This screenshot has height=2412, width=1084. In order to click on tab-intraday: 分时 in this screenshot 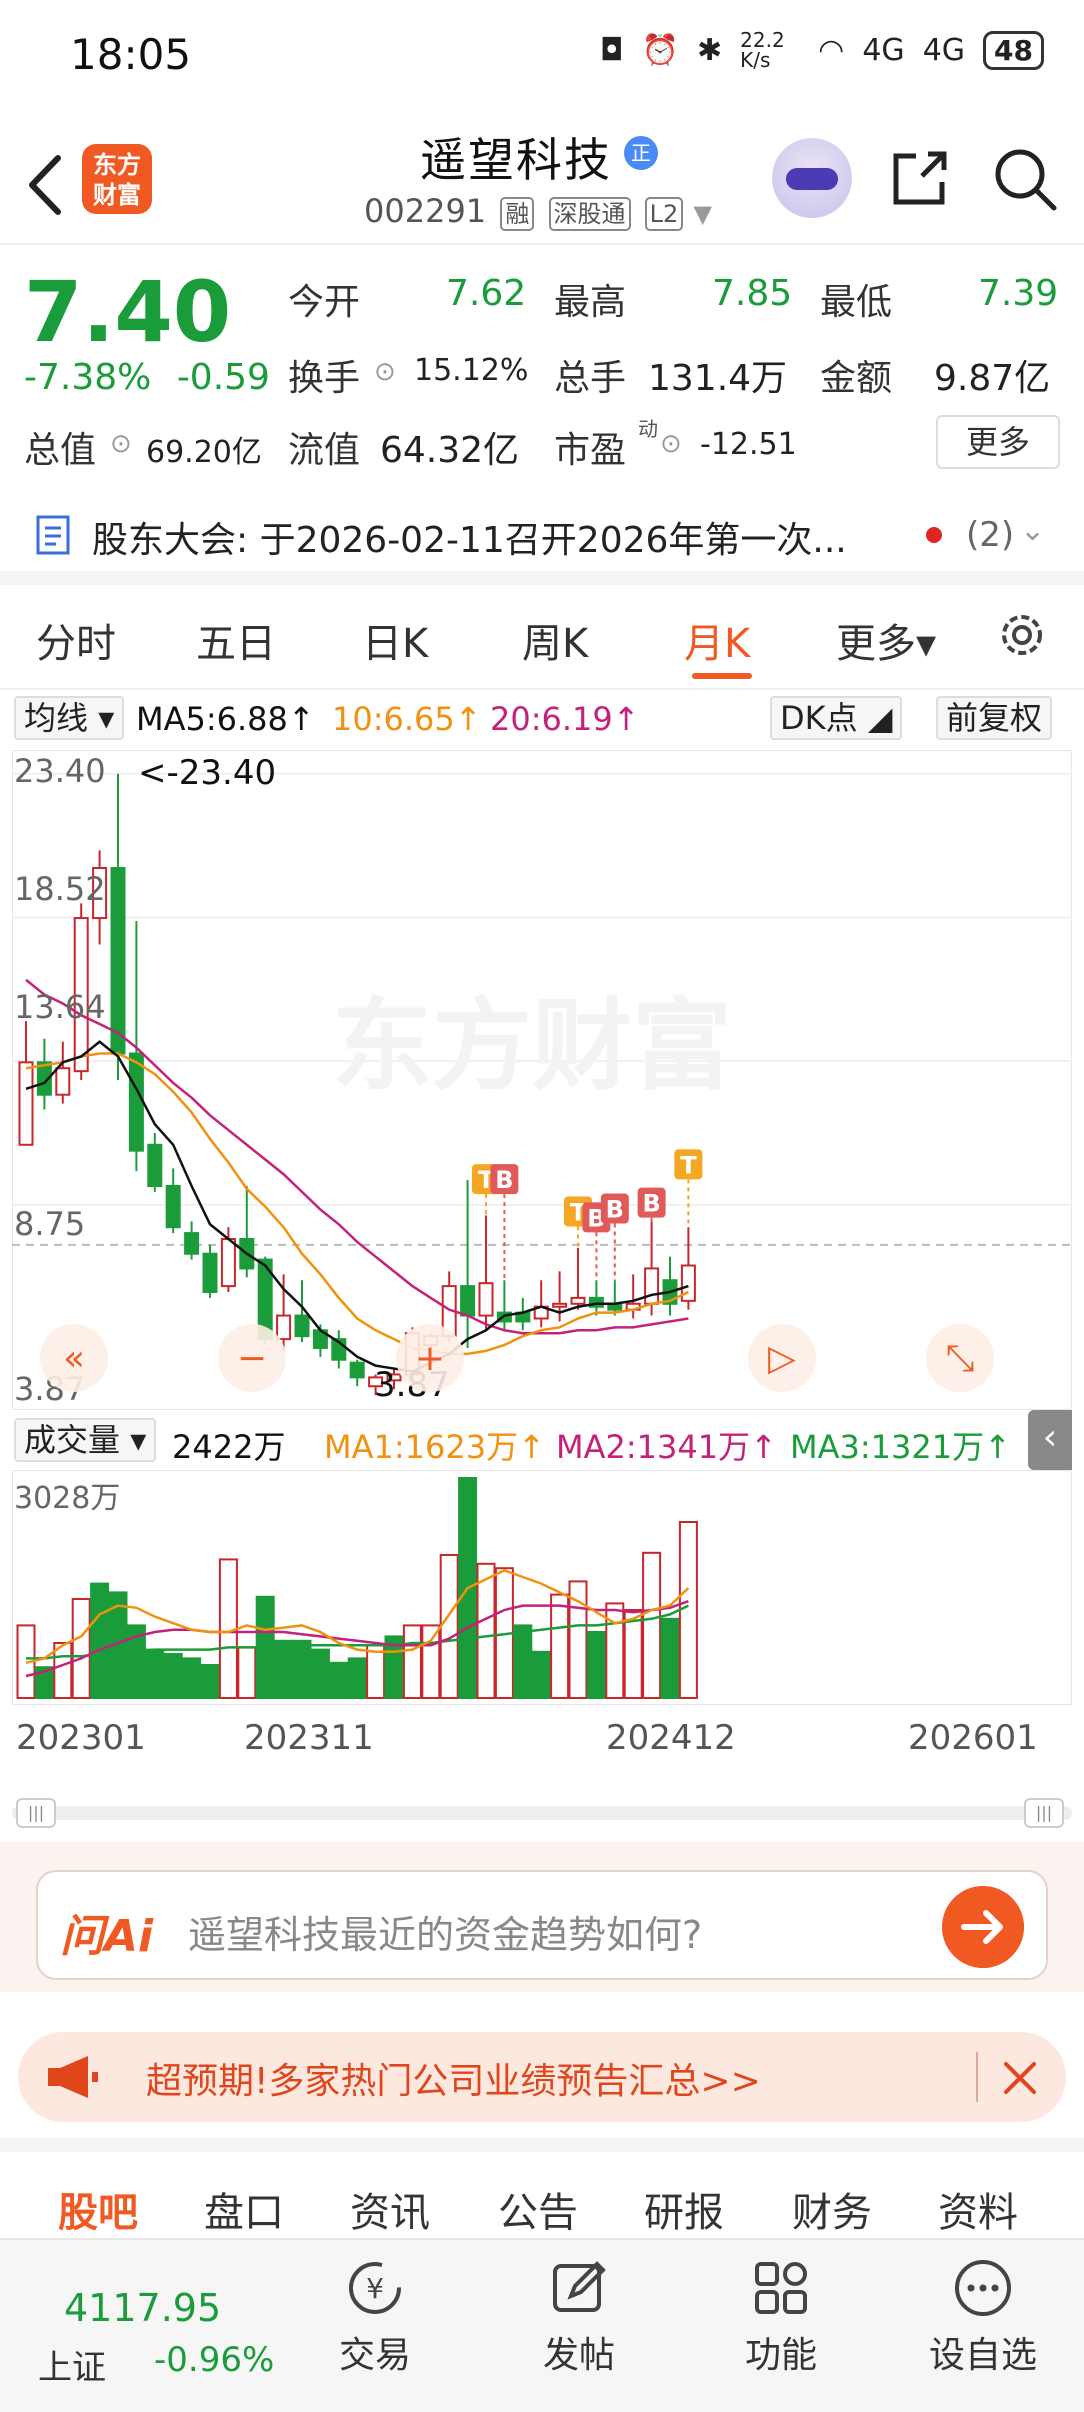, I will do `click(76, 640)`.